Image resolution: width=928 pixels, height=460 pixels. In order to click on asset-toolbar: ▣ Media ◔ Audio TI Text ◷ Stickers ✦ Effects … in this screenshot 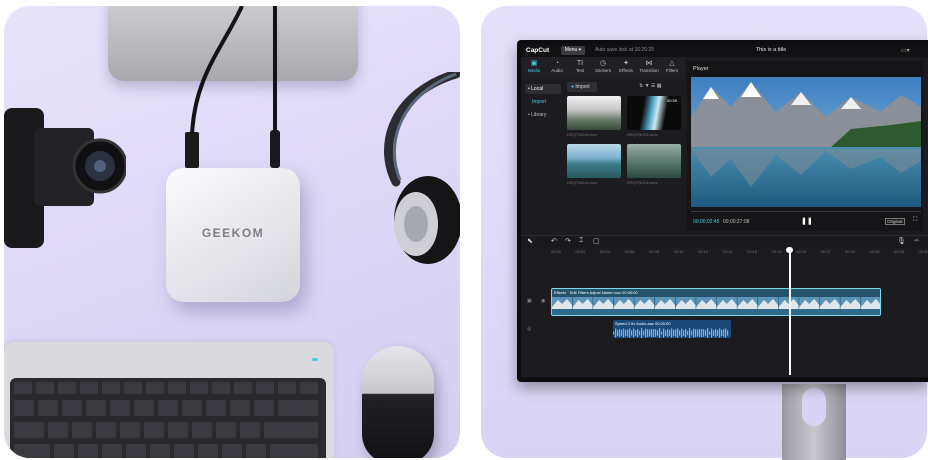, I will do `click(603, 68)`.